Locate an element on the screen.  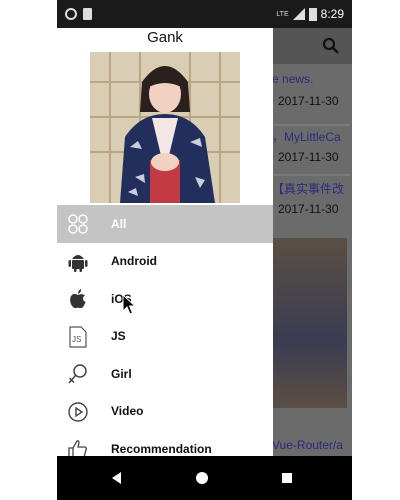
status-notifications is located at coordinates (82, 14).